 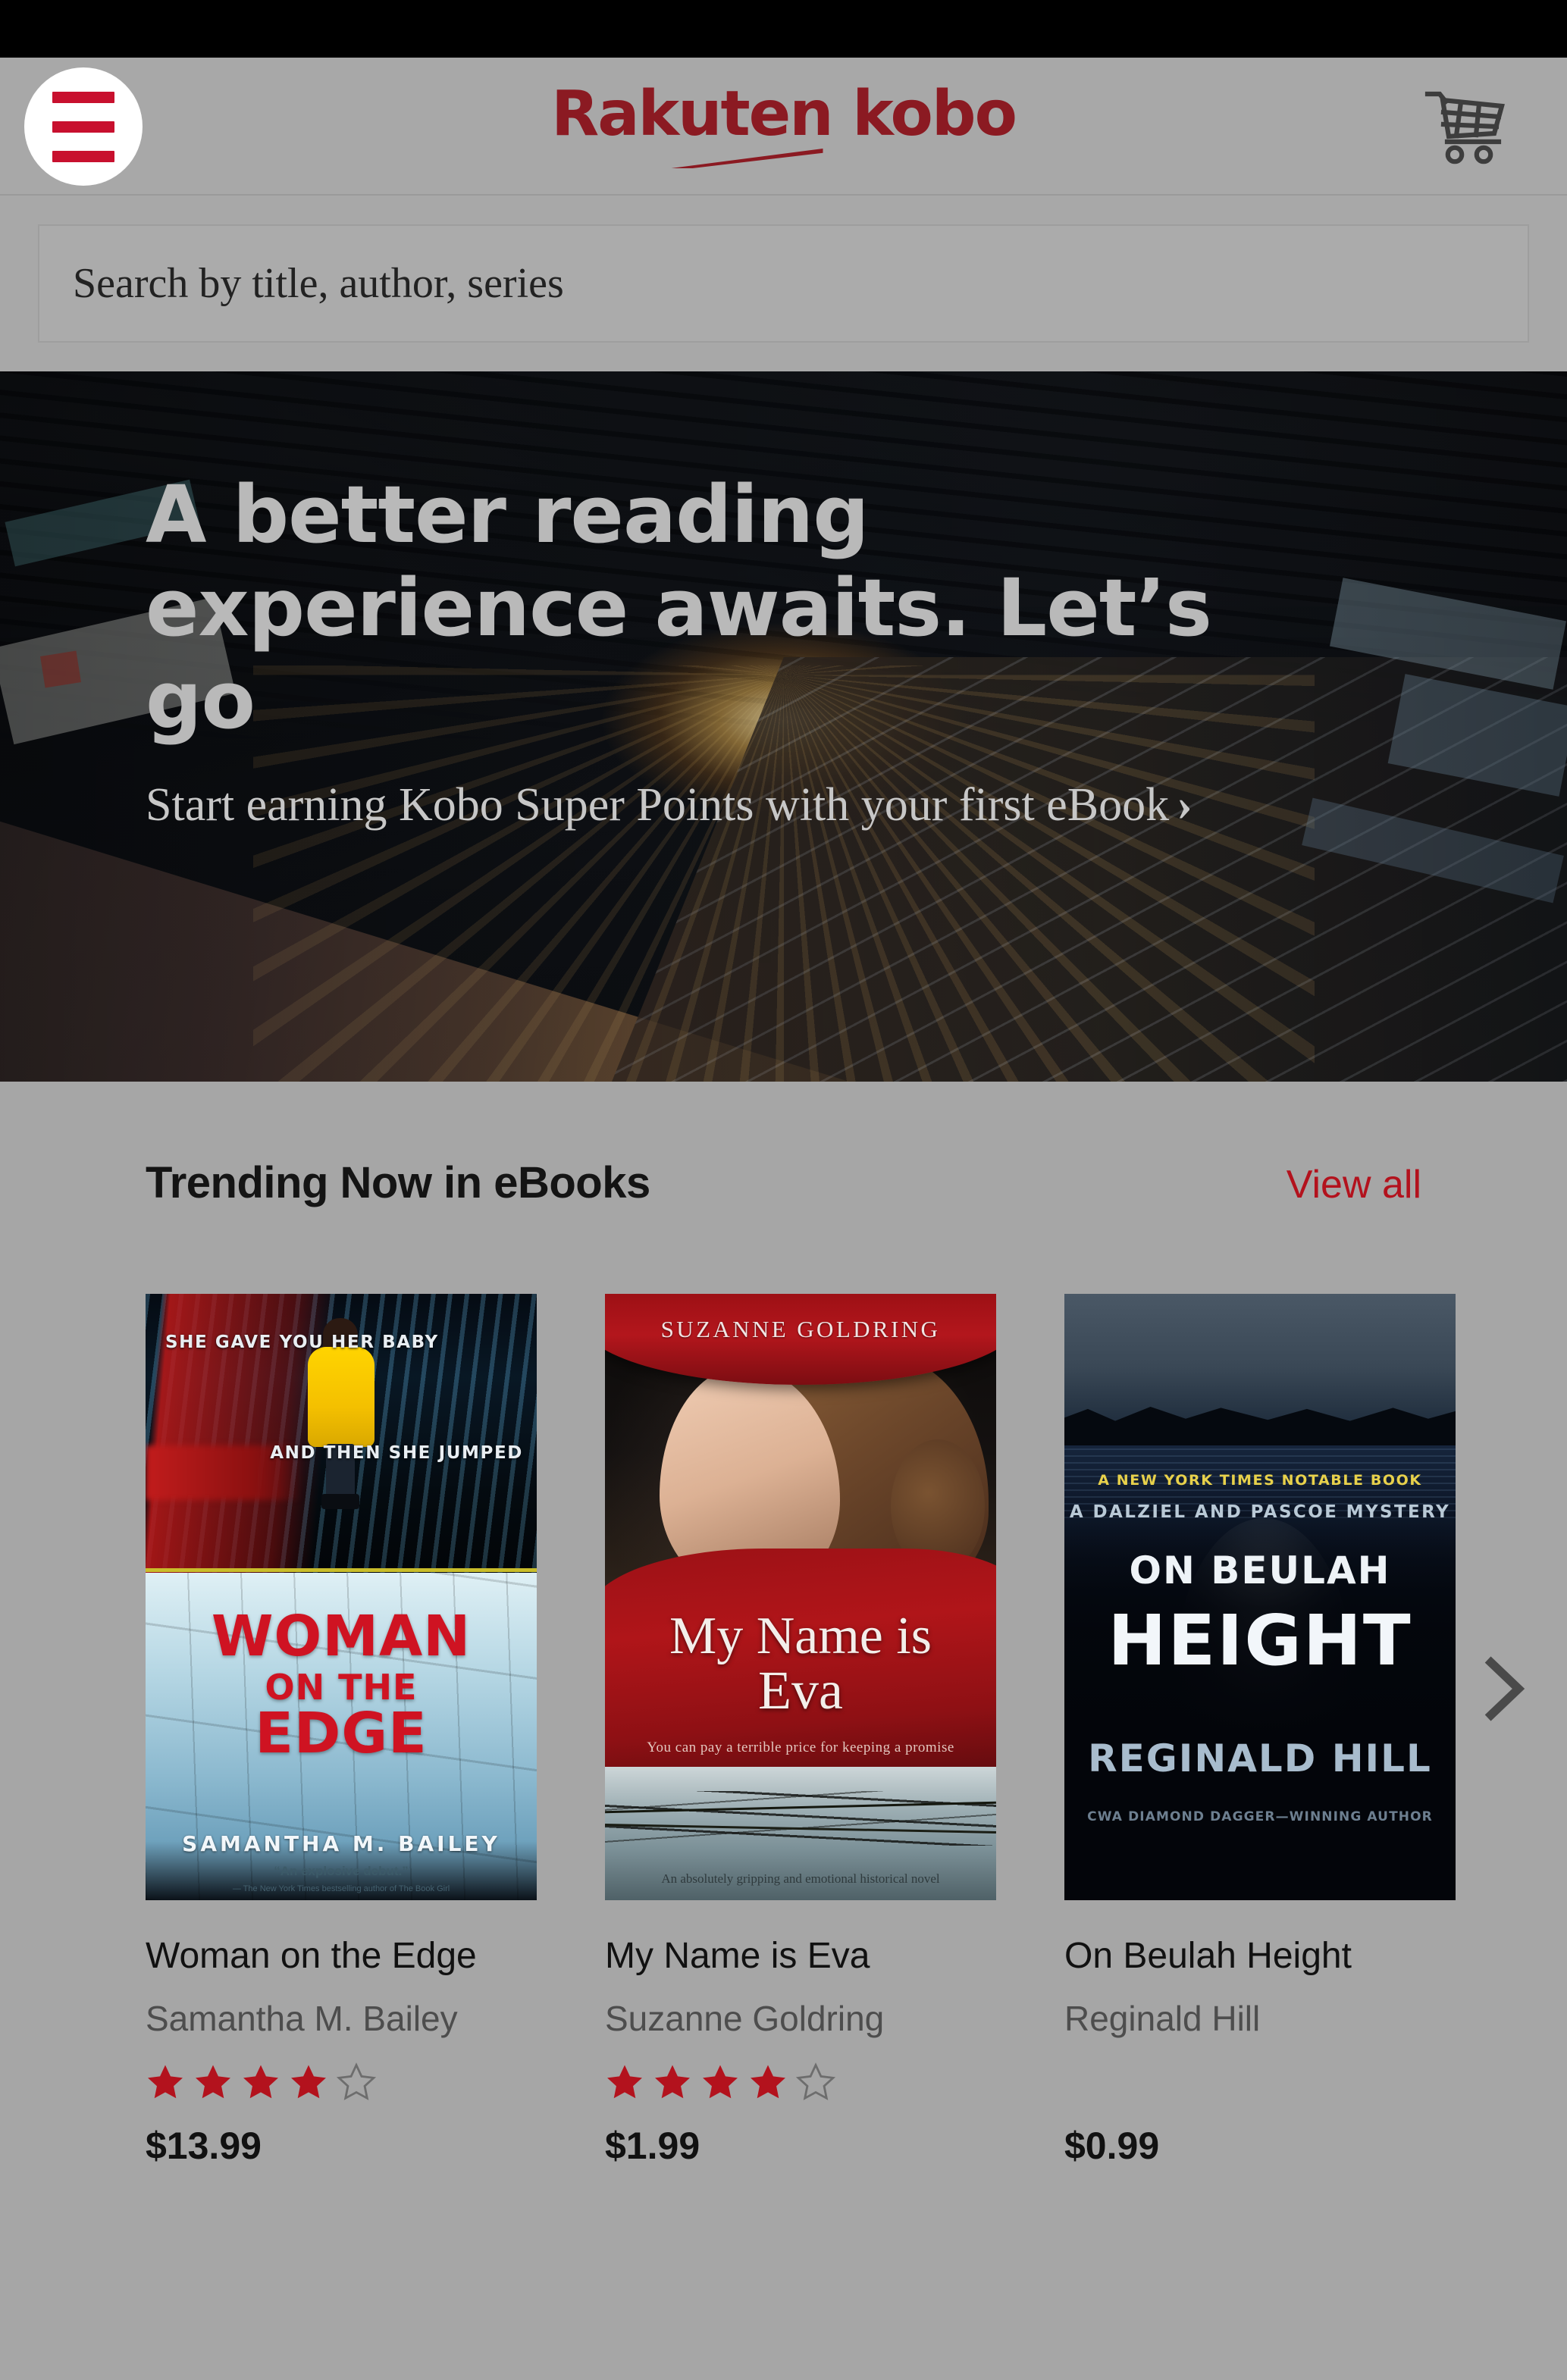 What do you see at coordinates (341, 1637) in the screenshot?
I see `cover-title-line1: WOMAN` at bounding box center [341, 1637].